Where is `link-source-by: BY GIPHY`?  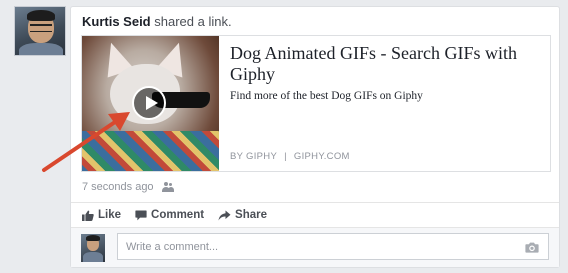
link-source-by: BY GIPHY is located at coordinates (254, 156).